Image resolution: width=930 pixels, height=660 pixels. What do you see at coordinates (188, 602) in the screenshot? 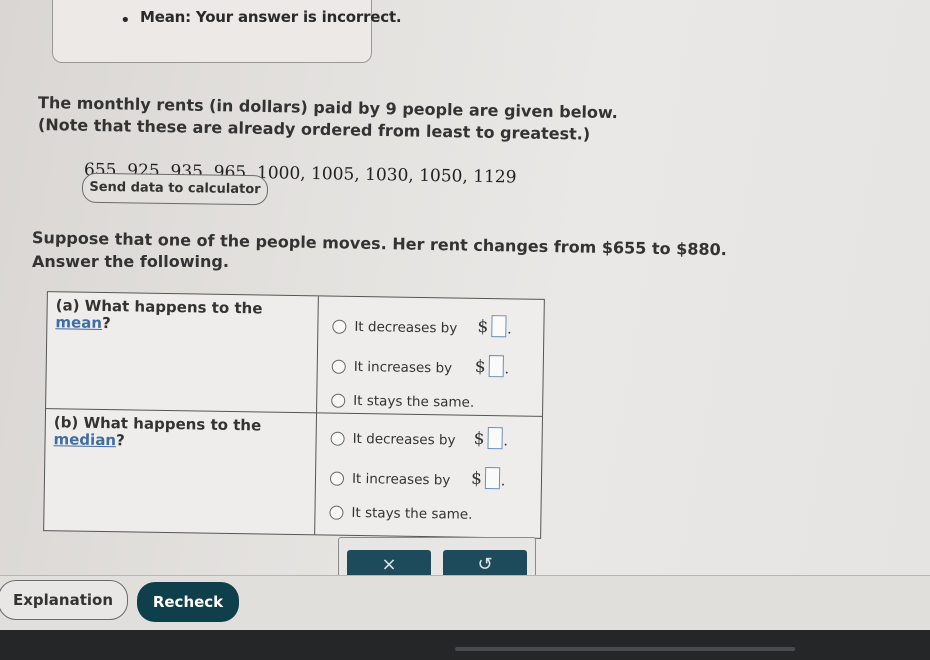
I see `recheck-button: Recheck` at bounding box center [188, 602].